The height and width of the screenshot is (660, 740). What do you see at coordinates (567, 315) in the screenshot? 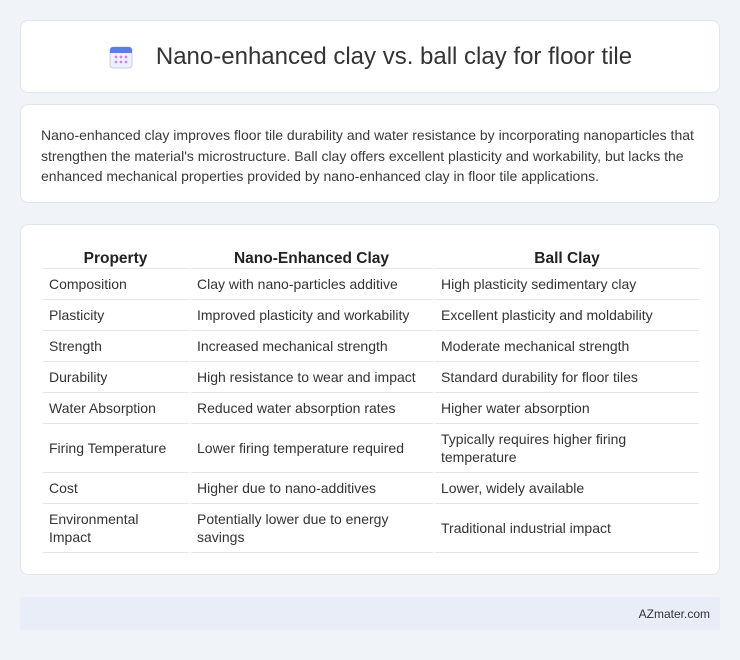
I see `ball-clay-cell: Excellent plasticity and moldability` at bounding box center [567, 315].